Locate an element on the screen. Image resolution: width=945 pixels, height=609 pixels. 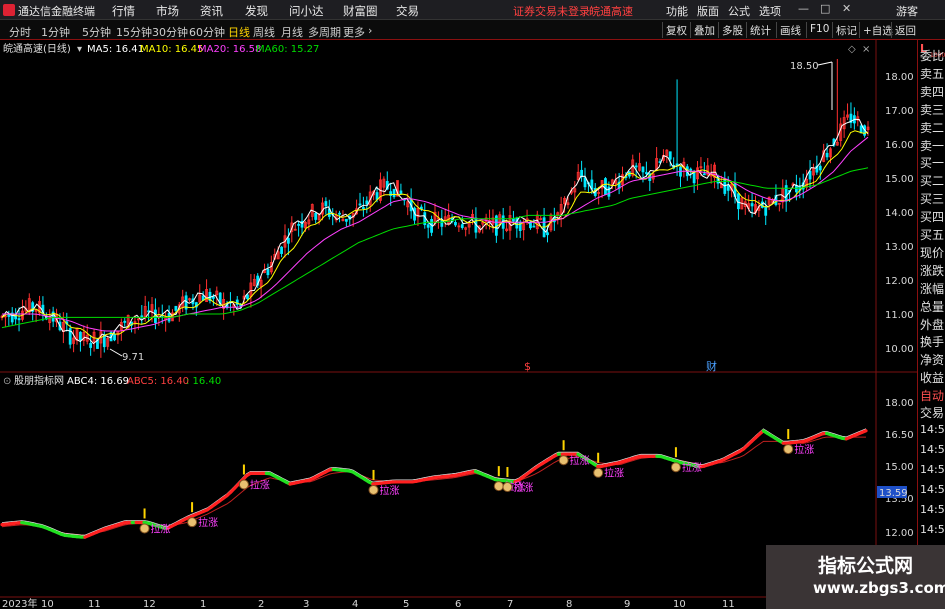
ma60-legend: MA60: 15.27 is located at coordinates (287, 49).